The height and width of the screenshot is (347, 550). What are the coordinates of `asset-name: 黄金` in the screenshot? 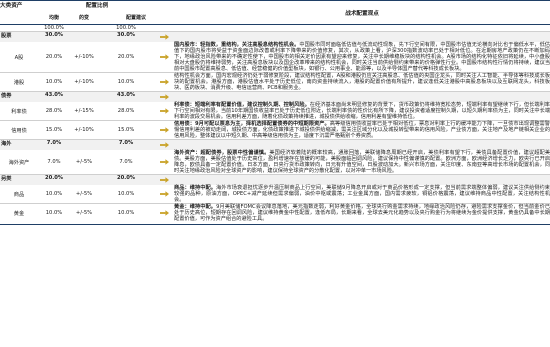 It's located at (19, 212).